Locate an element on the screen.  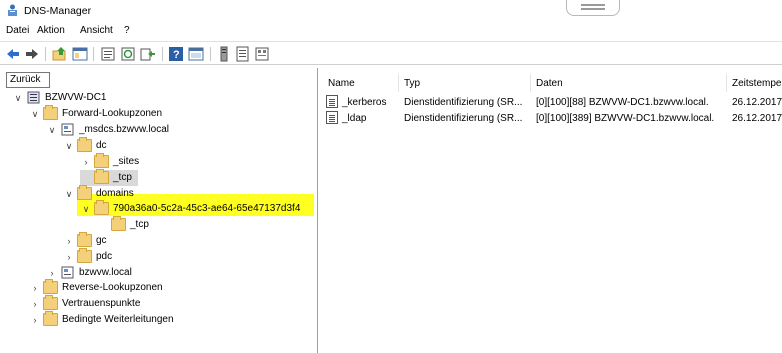
server-icon is located at coordinates (224, 54).